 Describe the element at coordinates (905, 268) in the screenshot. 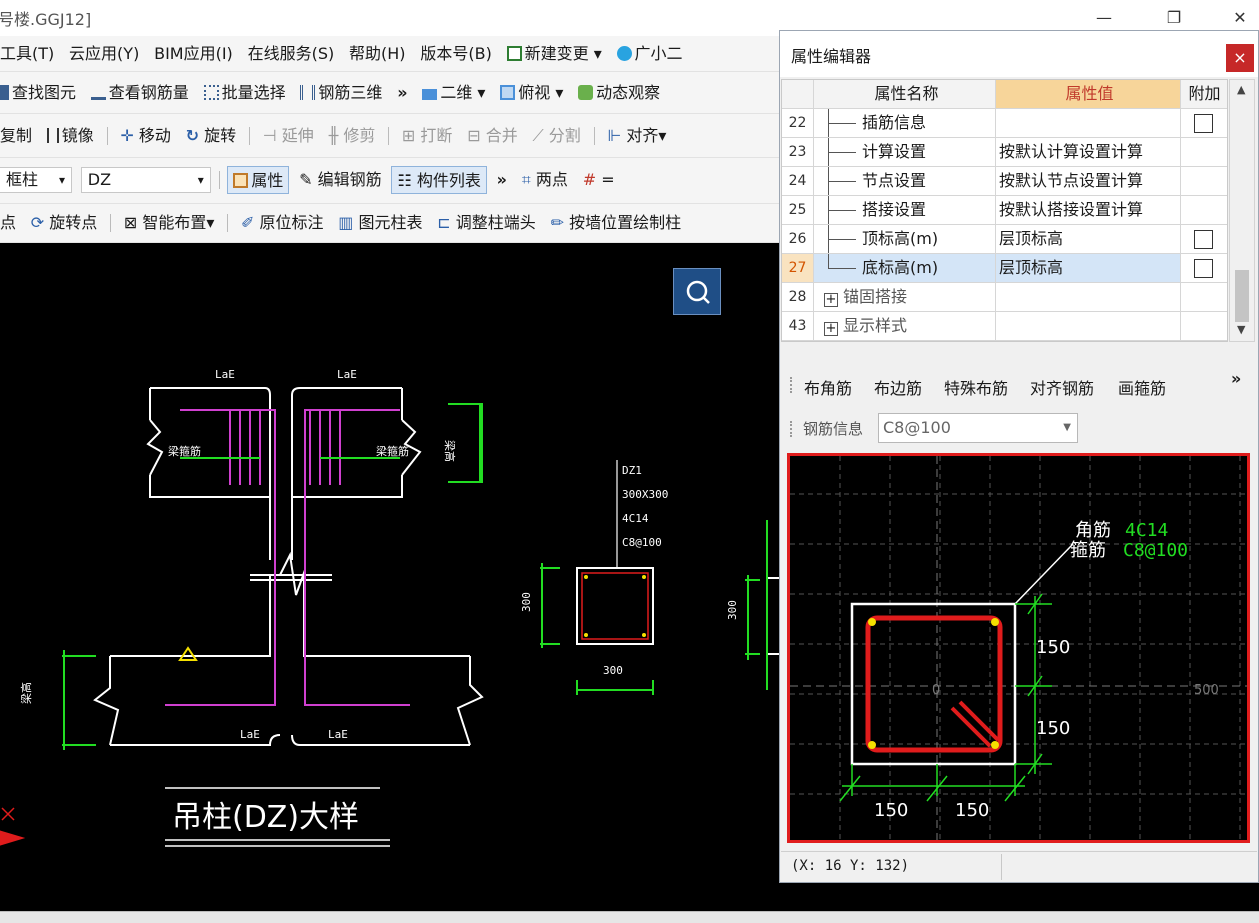

I see `property-name-cell: 底标高(m)` at that location.